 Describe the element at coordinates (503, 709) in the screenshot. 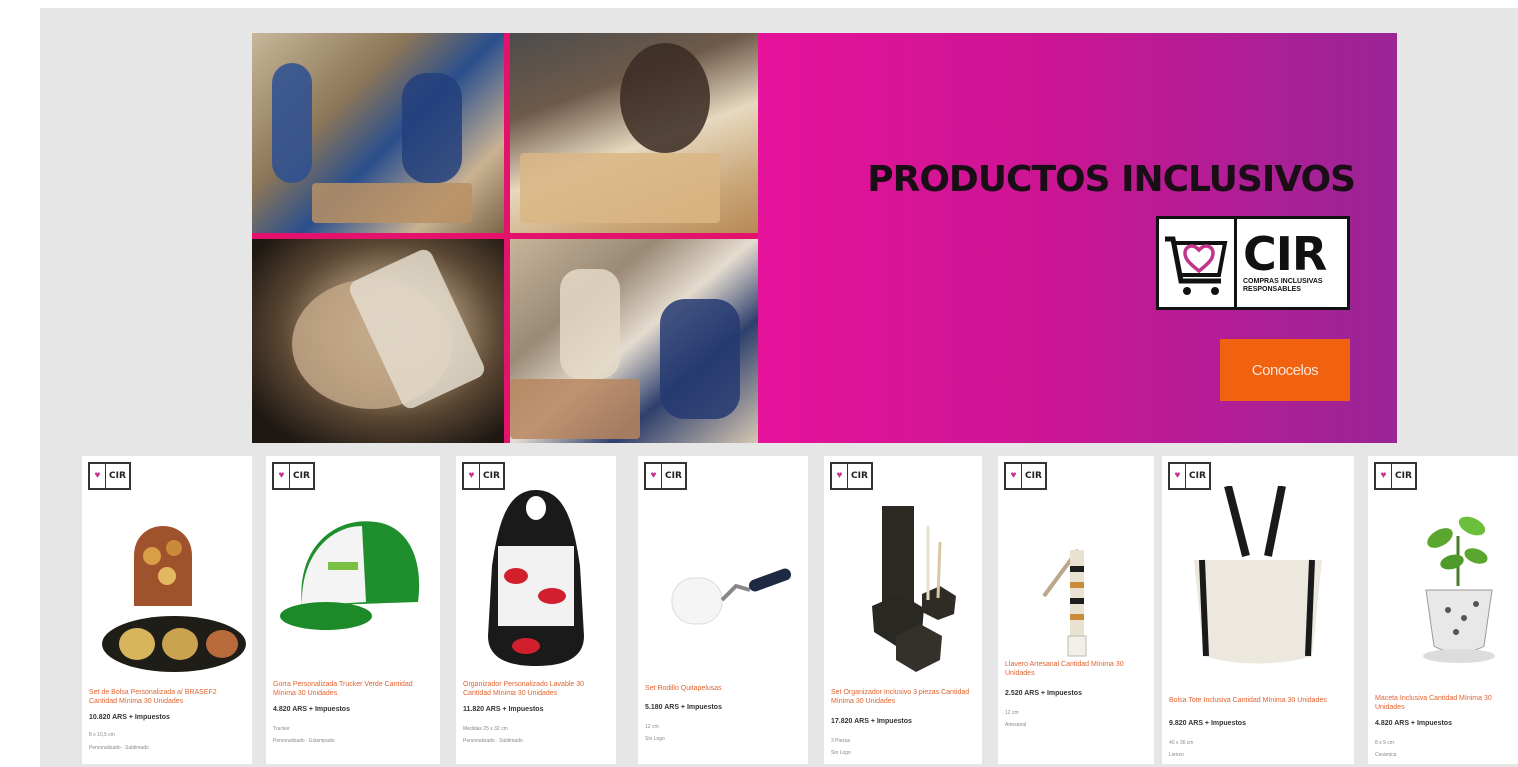

I see `product-price: 11.820 ARS + Impuestos` at that location.